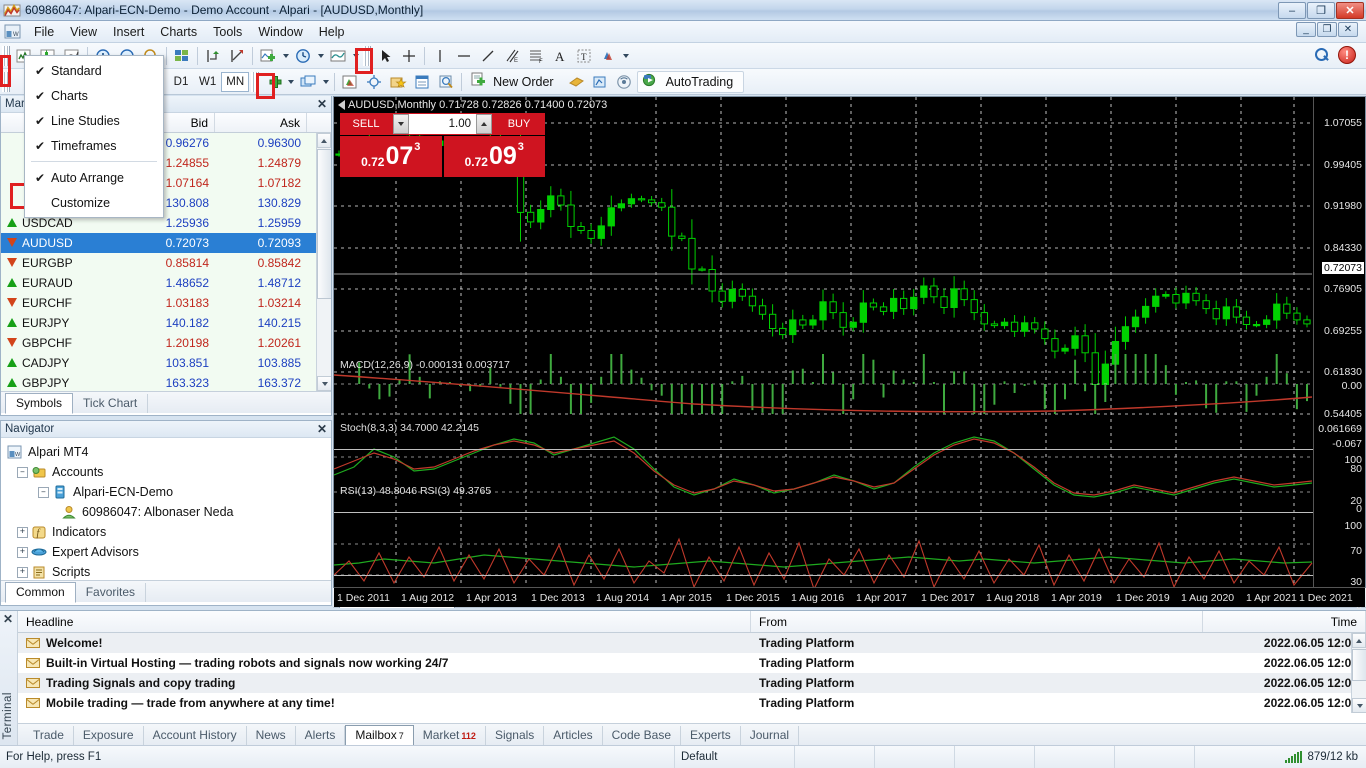 Image resolution: width=1366 pixels, height=768 pixels. What do you see at coordinates (261, 122) in the screenshot?
I see `column-header-ask: Ask` at bounding box center [261, 122].